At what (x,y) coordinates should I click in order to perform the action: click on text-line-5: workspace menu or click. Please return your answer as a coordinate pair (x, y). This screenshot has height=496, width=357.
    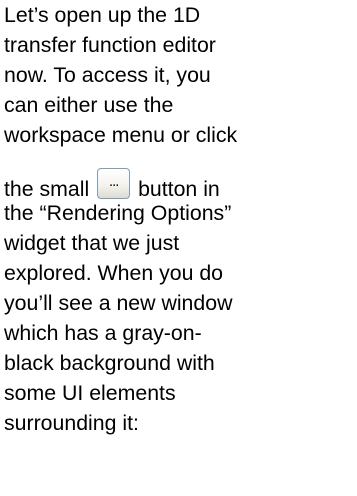
    Looking at the image, I should click on (121, 135).